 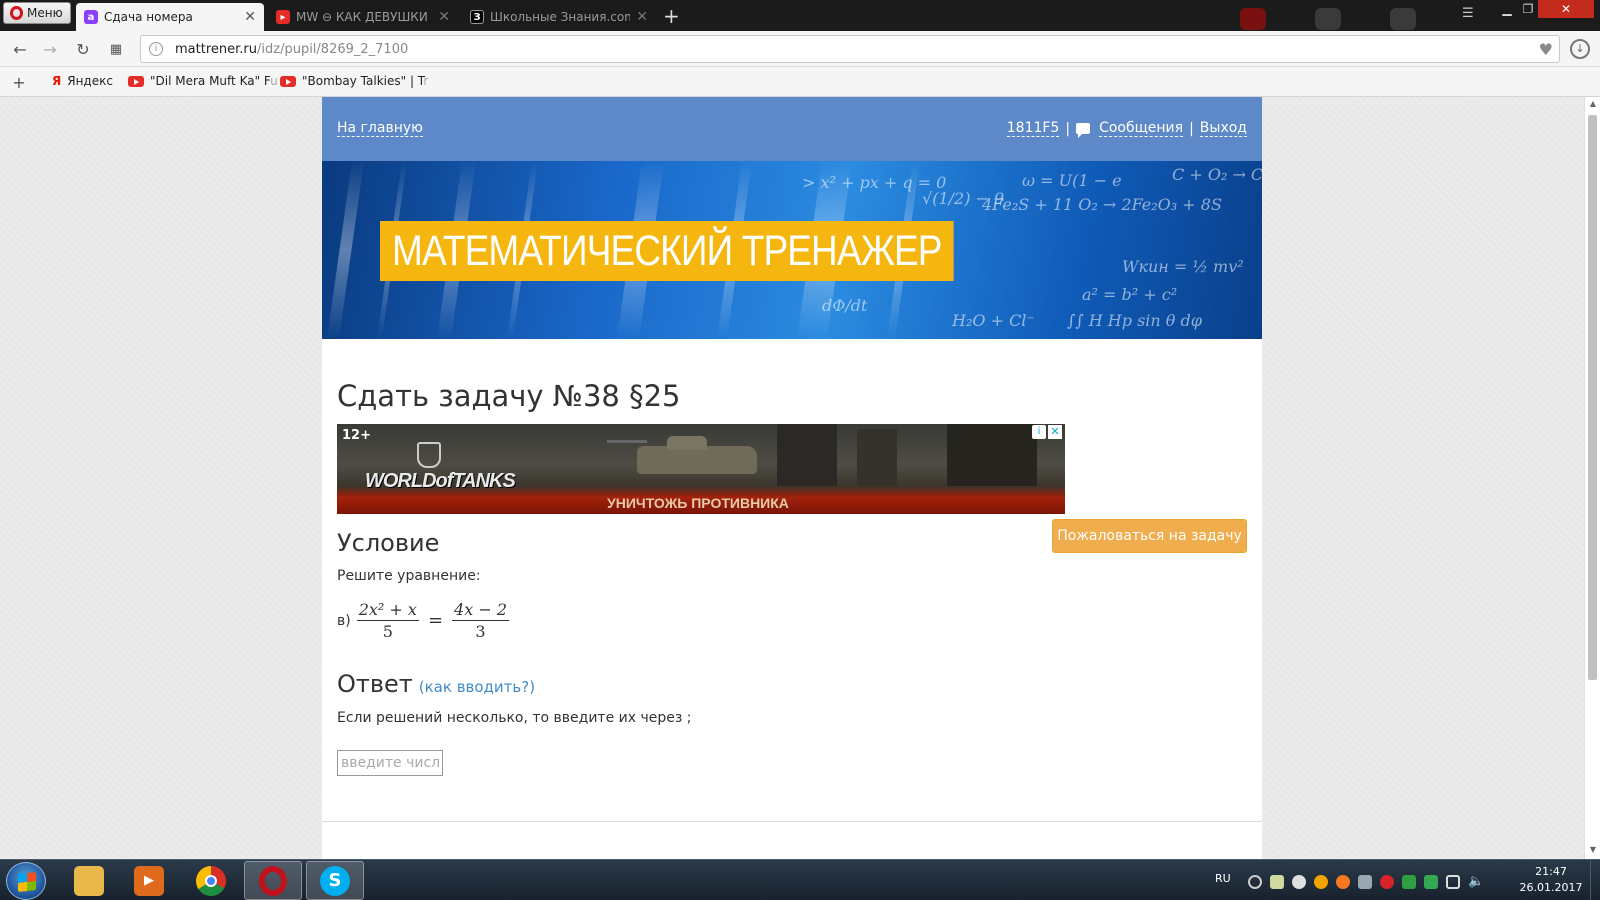 What do you see at coordinates (477, 17) in the screenshot?
I see `znanija-favicon-icon: З` at bounding box center [477, 17].